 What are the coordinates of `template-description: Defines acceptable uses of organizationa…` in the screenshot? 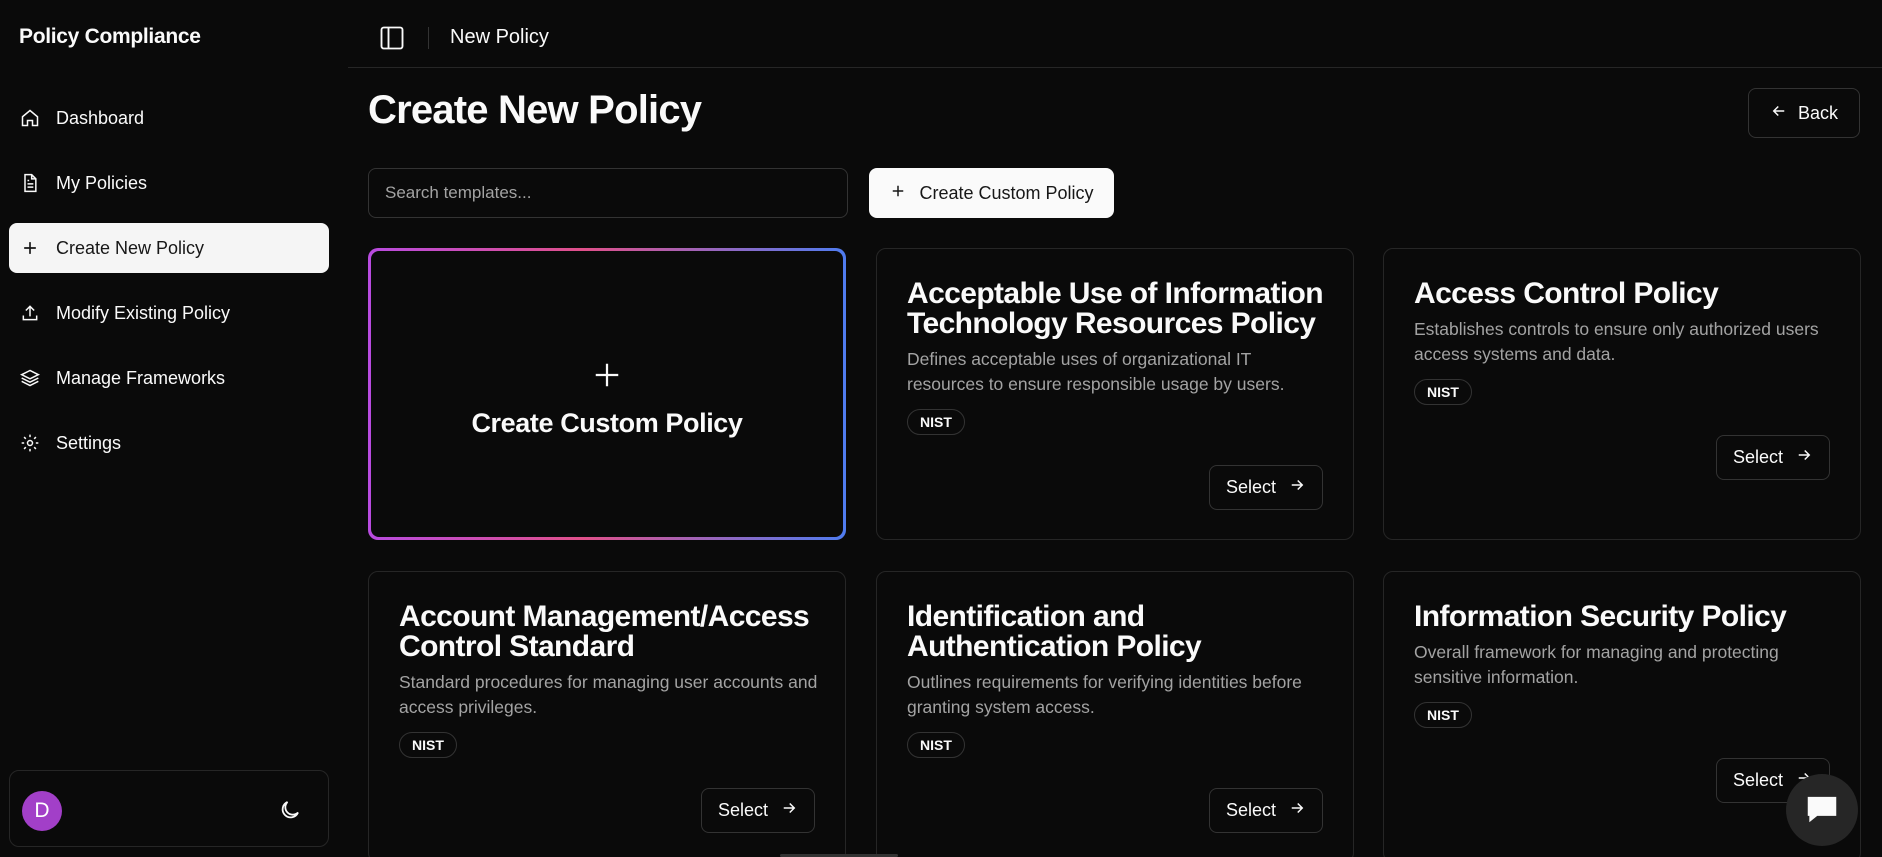 It's located at (1096, 371).